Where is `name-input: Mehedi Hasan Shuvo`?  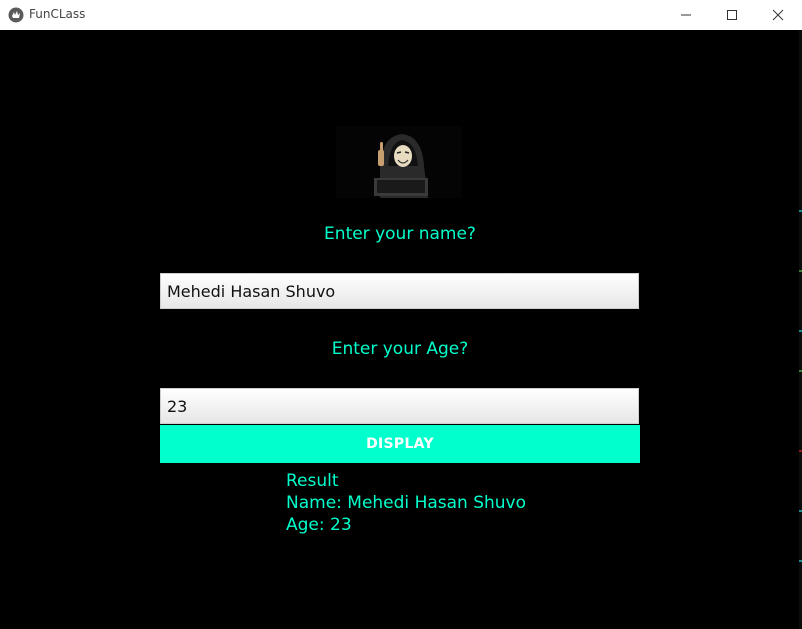
name-input: Mehedi Hasan Shuvo is located at coordinates (399, 291).